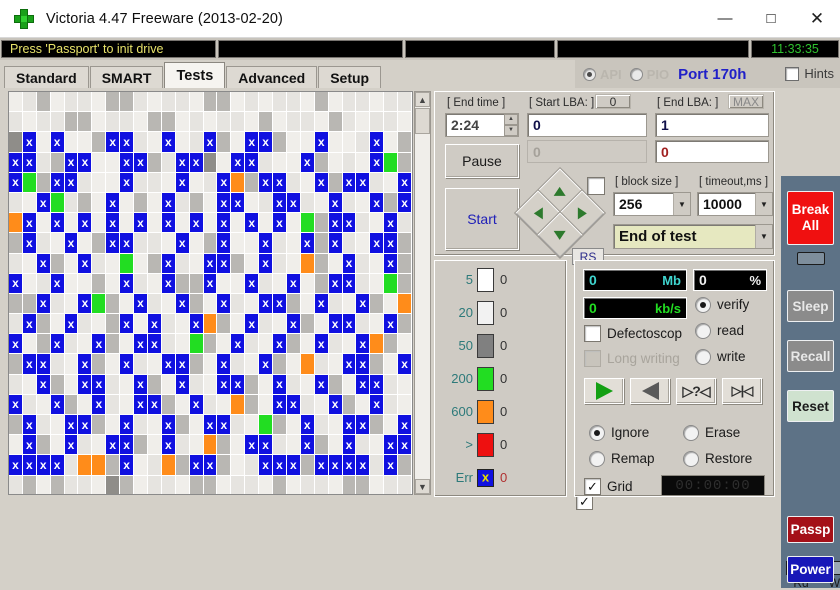  Describe the element at coordinates (350, 77) in the screenshot. I see `tab-setup: Setup` at that location.